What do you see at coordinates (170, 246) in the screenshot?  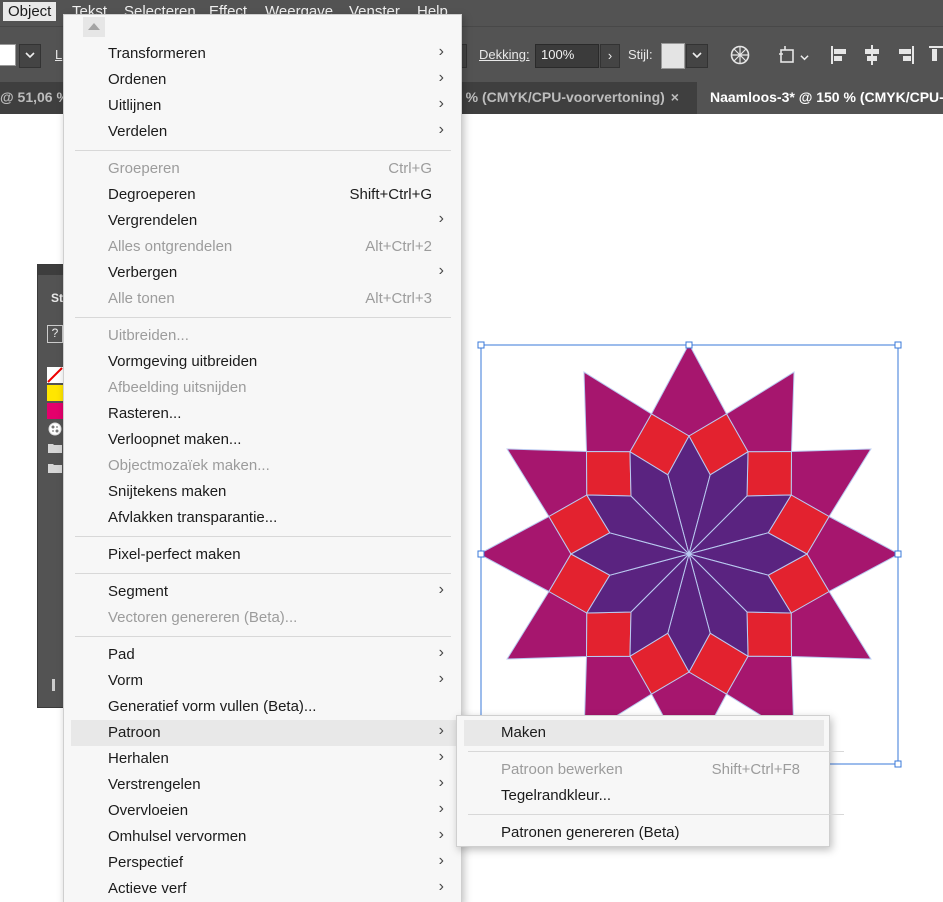 I see `menu-item-label: Alles ontgrendelen` at bounding box center [170, 246].